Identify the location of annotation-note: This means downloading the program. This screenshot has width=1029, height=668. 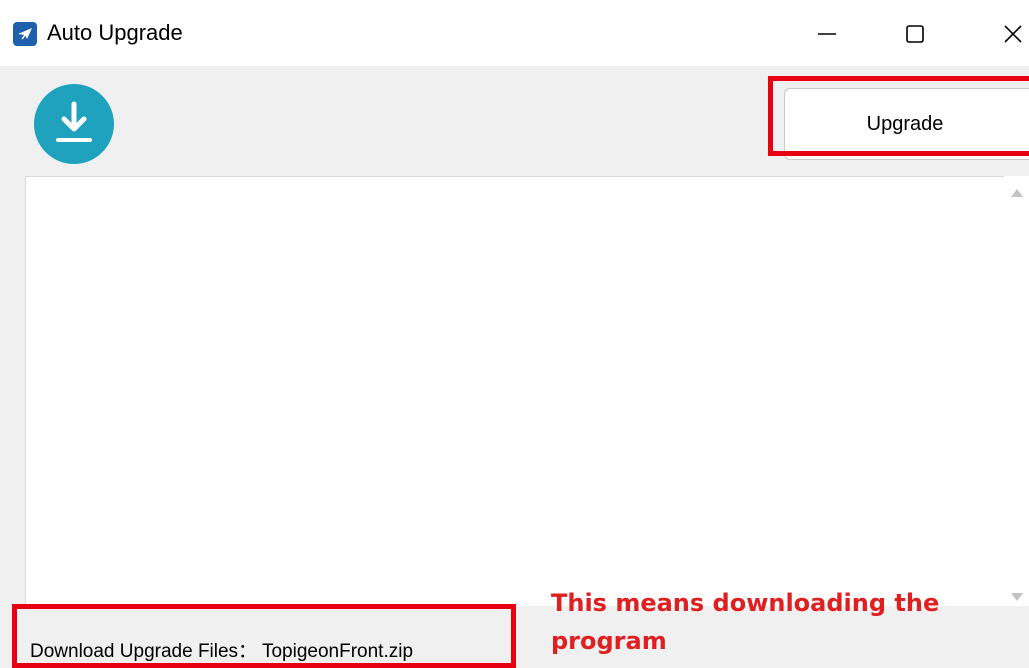
(745, 622).